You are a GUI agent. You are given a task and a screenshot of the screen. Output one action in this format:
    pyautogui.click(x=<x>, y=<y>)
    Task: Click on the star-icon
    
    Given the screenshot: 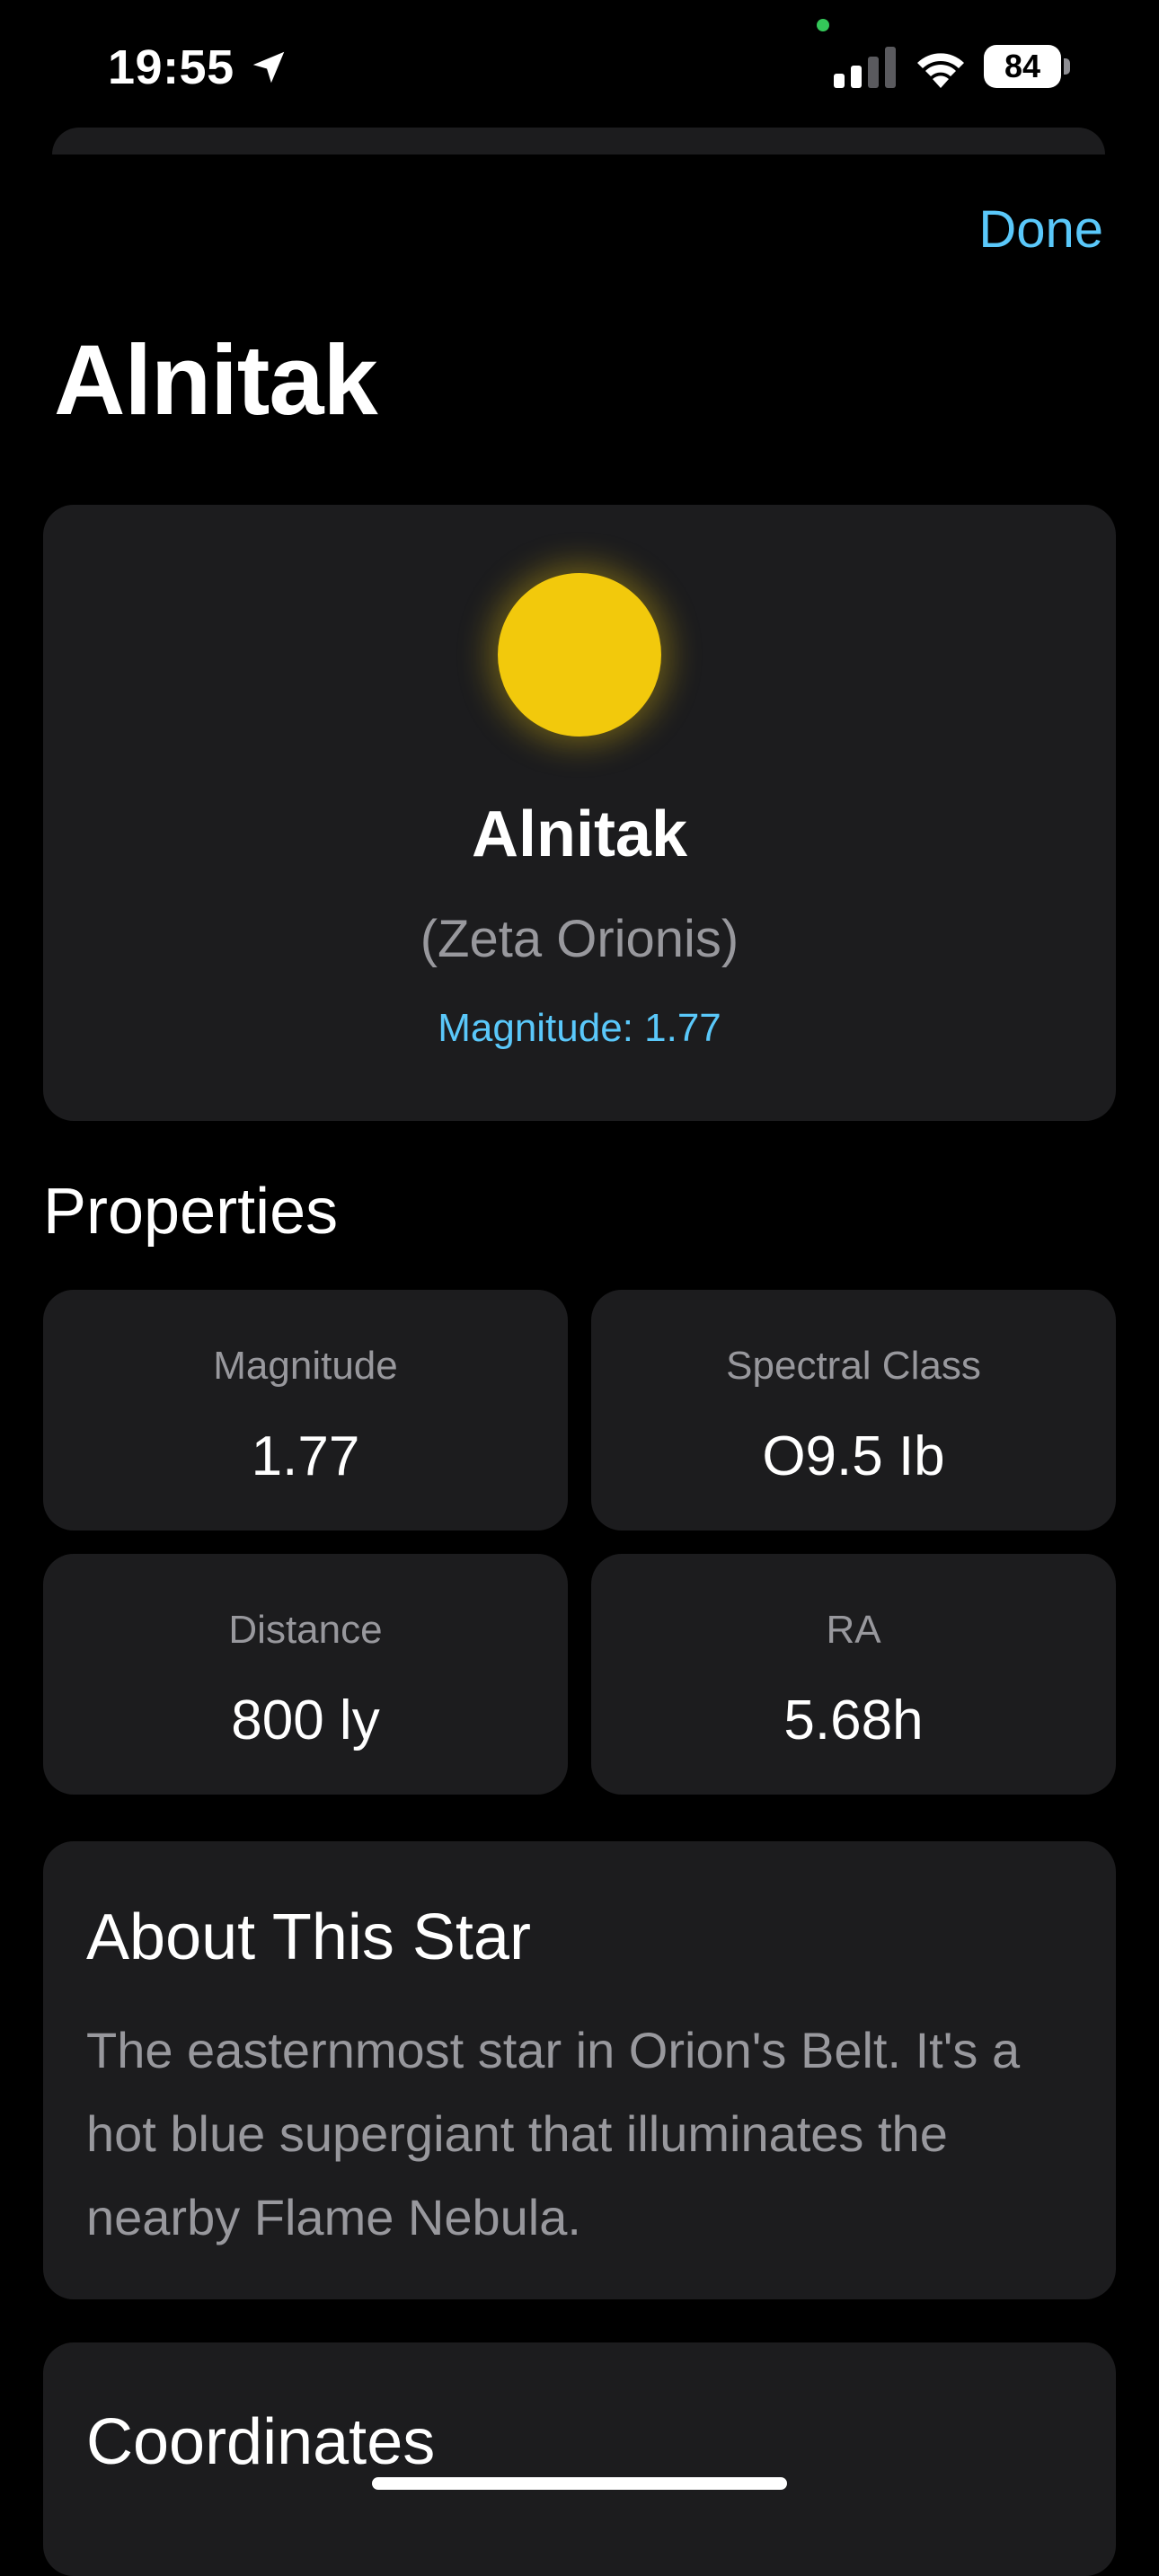 What is the action you would take?
    pyautogui.click(x=579, y=655)
    